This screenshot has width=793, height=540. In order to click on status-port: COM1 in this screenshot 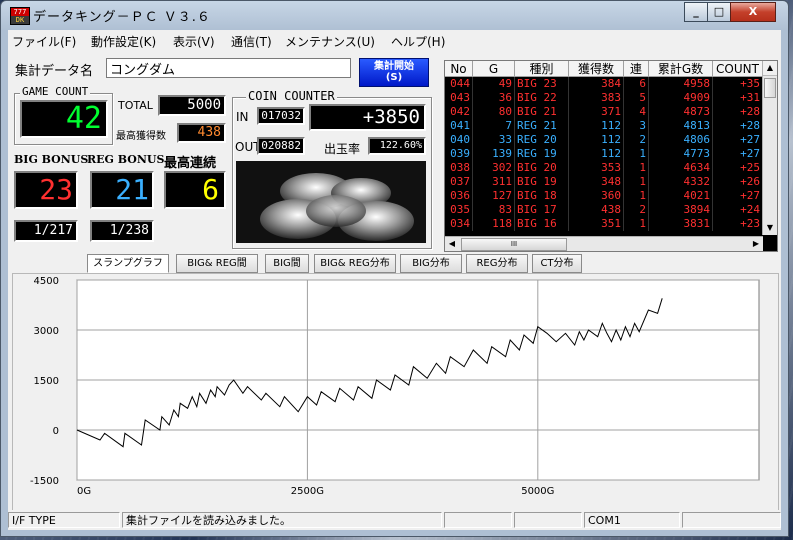, I will do `click(632, 520)`.